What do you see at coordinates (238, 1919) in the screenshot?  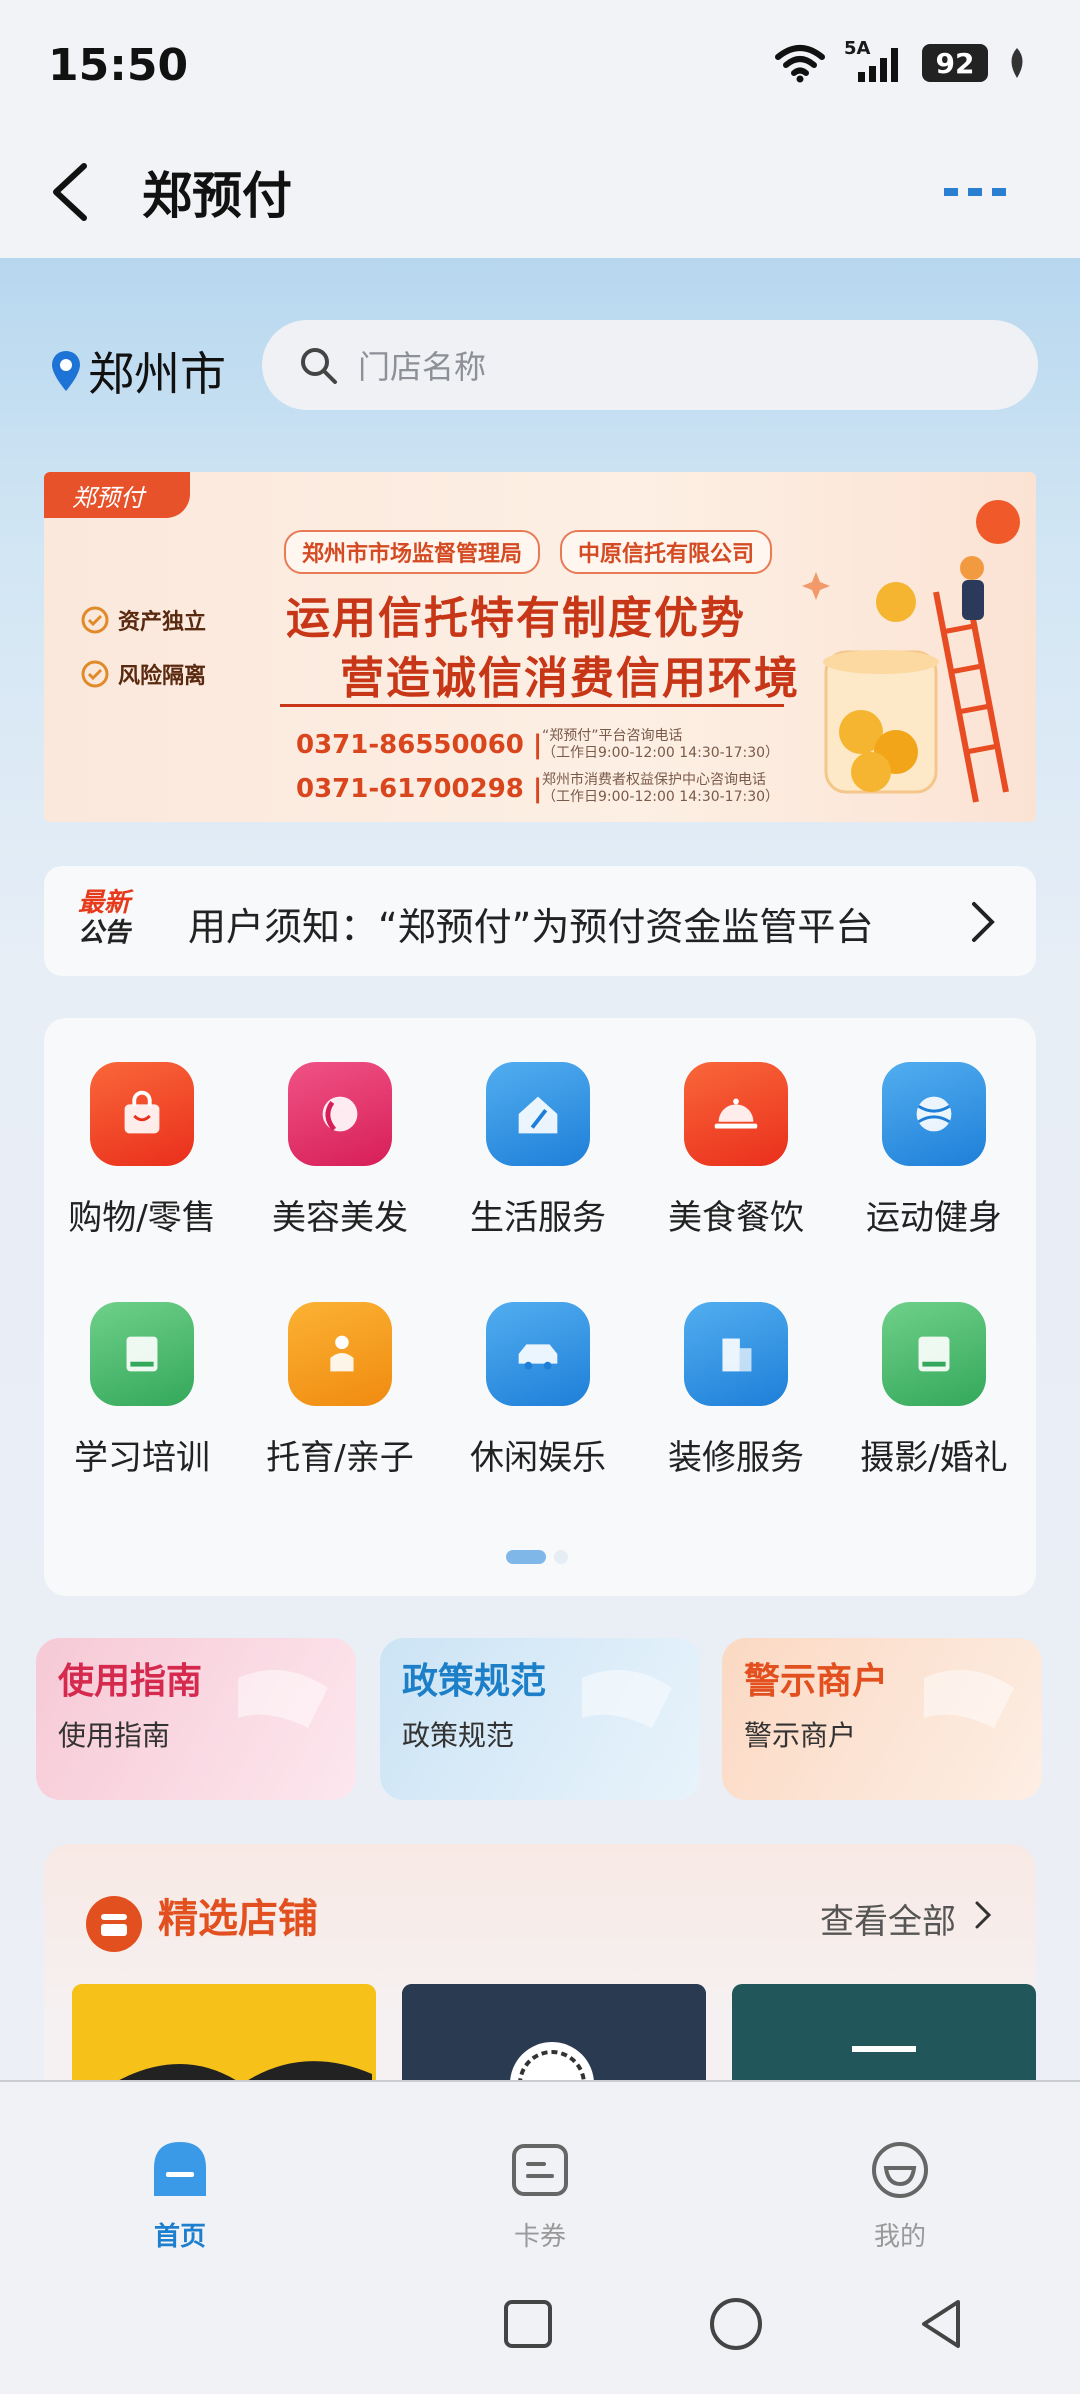 I see `featured-title: 精选店铺` at bounding box center [238, 1919].